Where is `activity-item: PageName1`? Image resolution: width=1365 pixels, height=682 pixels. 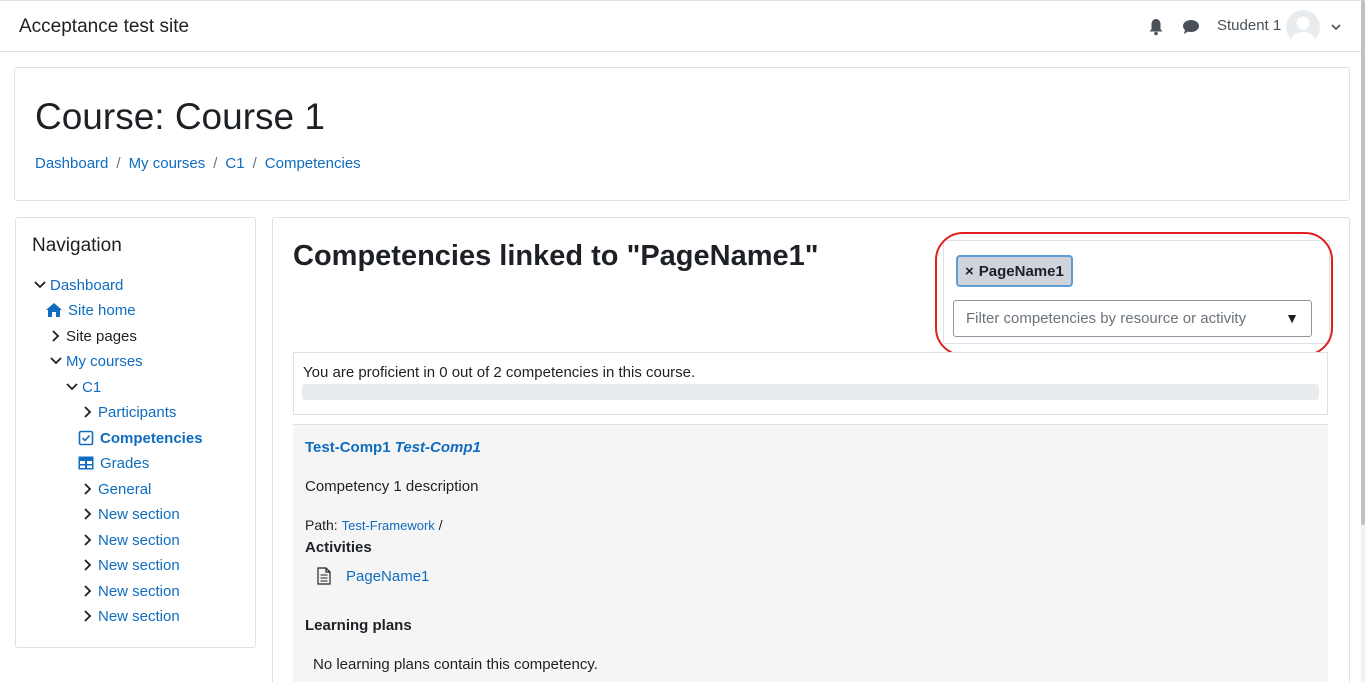
activity-item: PageName1 is located at coordinates (373, 576).